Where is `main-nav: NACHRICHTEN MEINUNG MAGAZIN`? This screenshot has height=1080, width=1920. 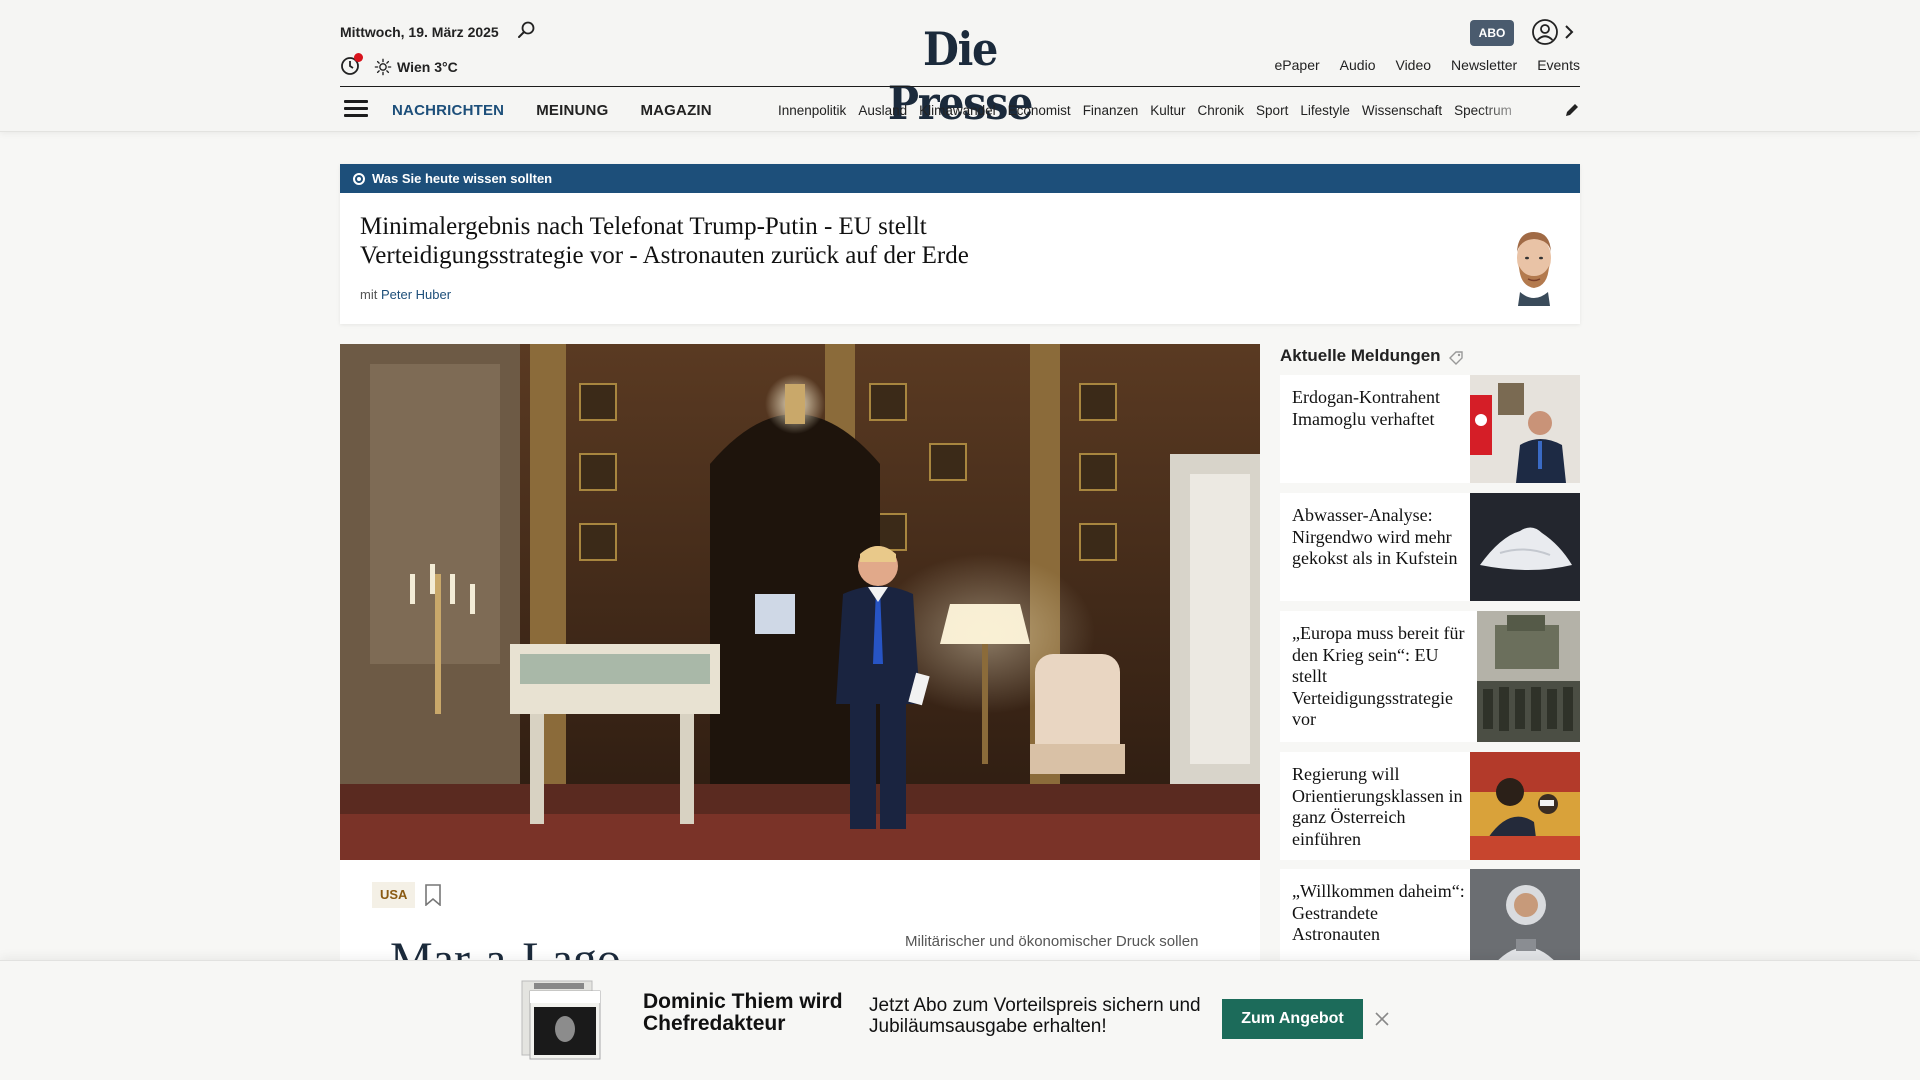
main-nav: NACHRICHTEN MEINUNG MAGAZIN is located at coordinates (552, 110).